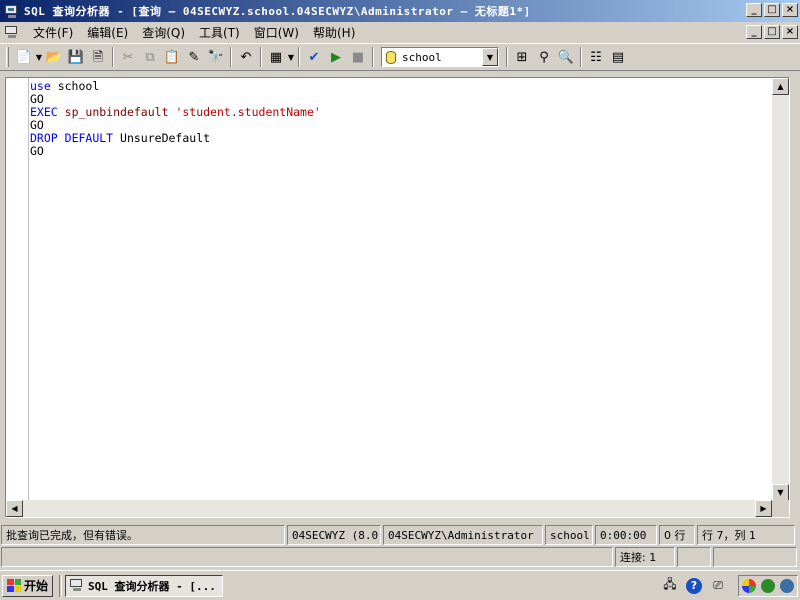  What do you see at coordinates (98, 57) in the screenshot?
I see `load-script-icon: 🗎` at bounding box center [98, 57].